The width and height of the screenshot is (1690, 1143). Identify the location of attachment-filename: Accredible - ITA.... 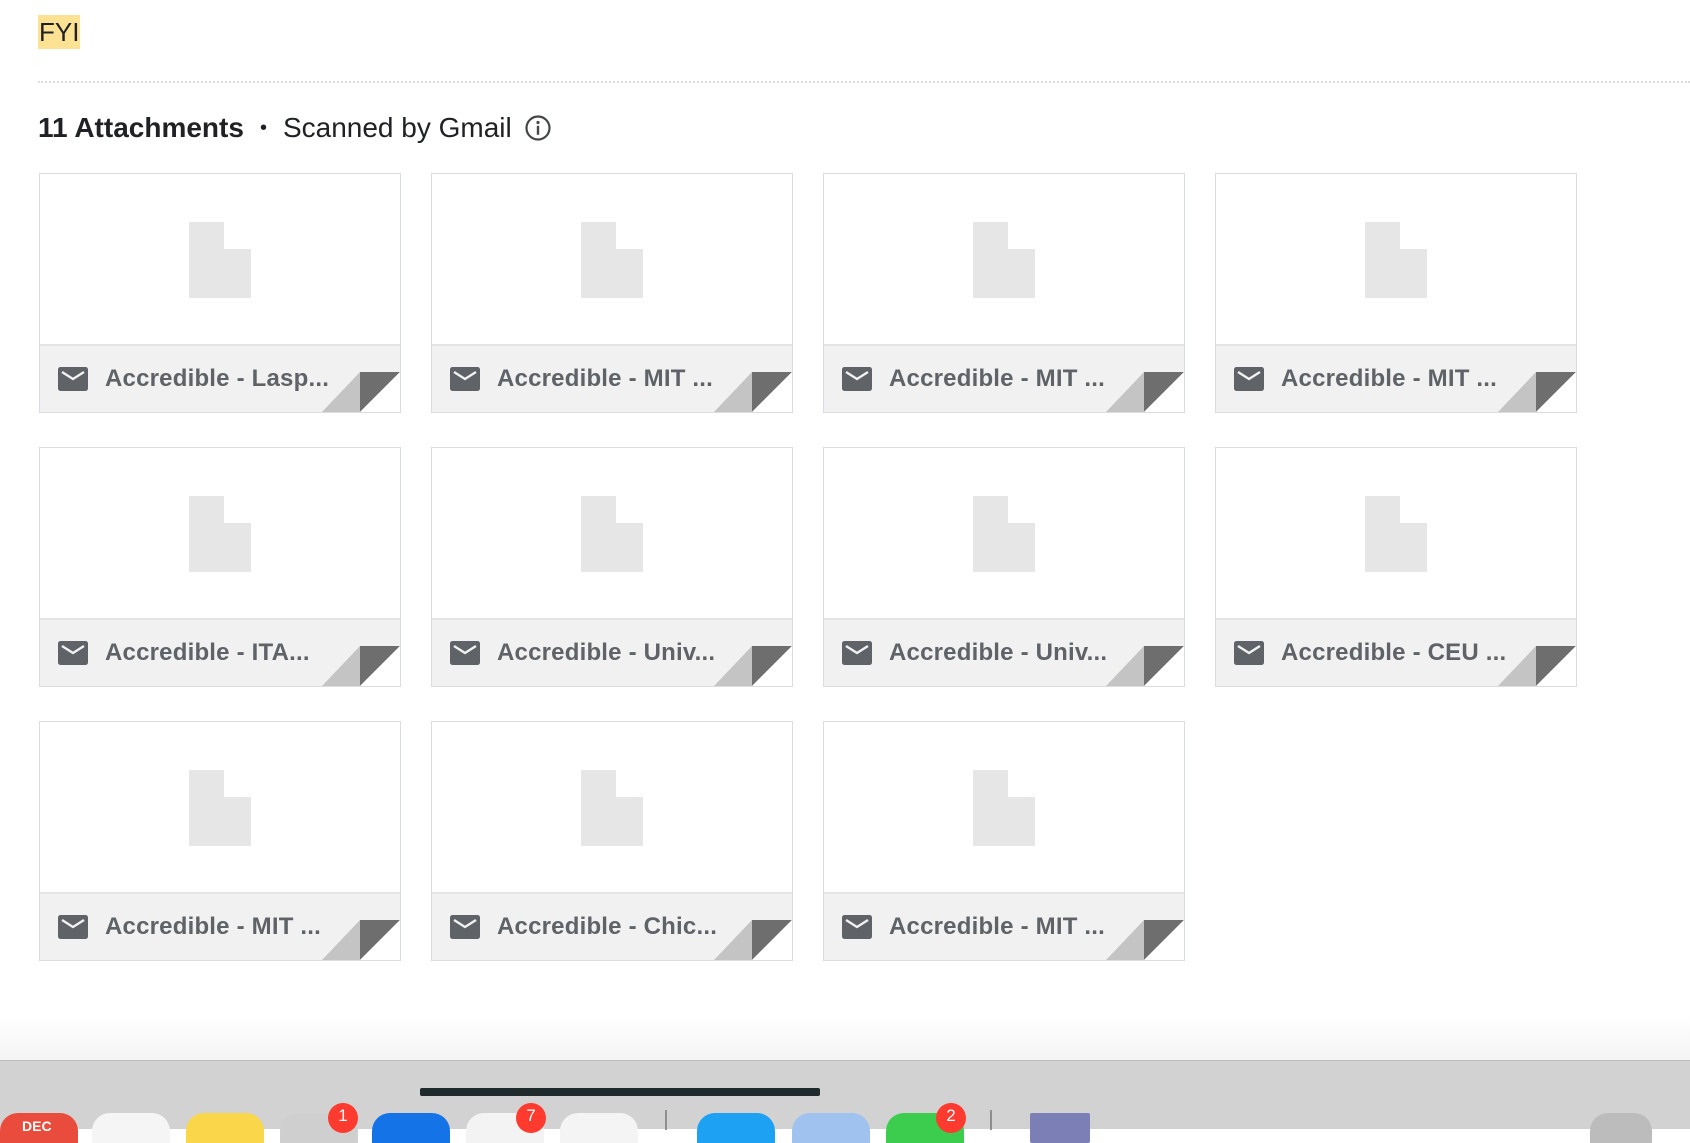
(207, 652).